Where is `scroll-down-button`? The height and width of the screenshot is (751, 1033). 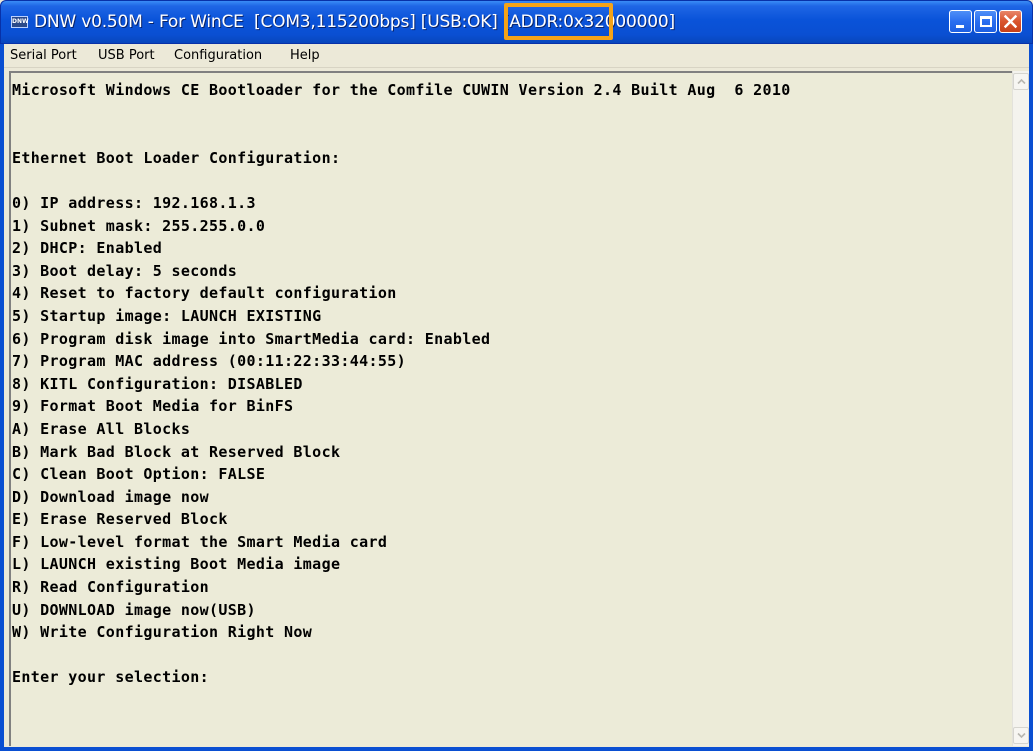 scroll-down-button is located at coordinates (1021, 735).